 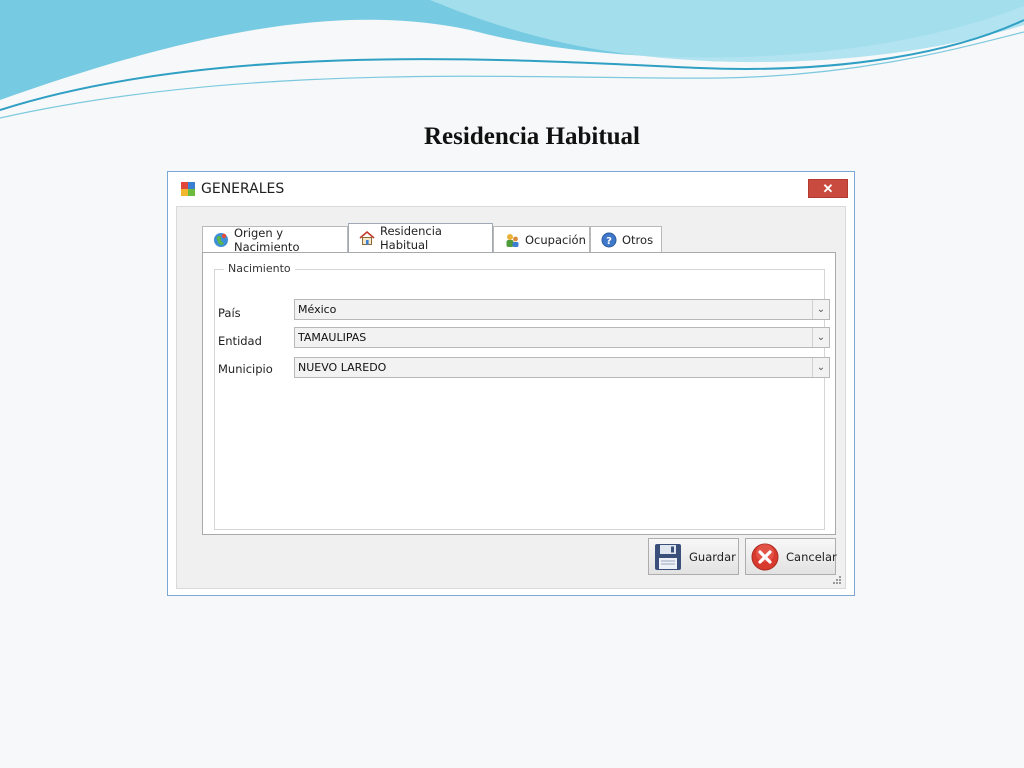 What do you see at coordinates (638, 239) in the screenshot?
I see `tab-label: Otros` at bounding box center [638, 239].